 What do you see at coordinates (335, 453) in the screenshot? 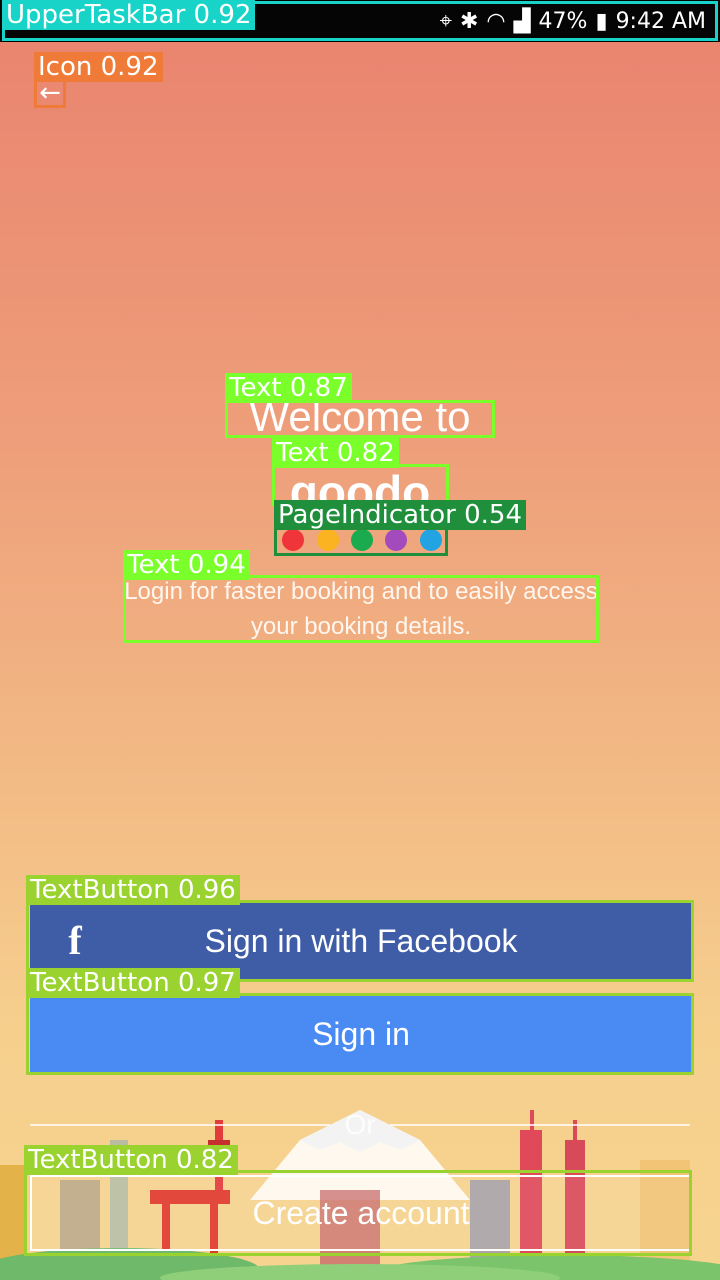
I see `detection-label: Text 0.82` at bounding box center [335, 453].